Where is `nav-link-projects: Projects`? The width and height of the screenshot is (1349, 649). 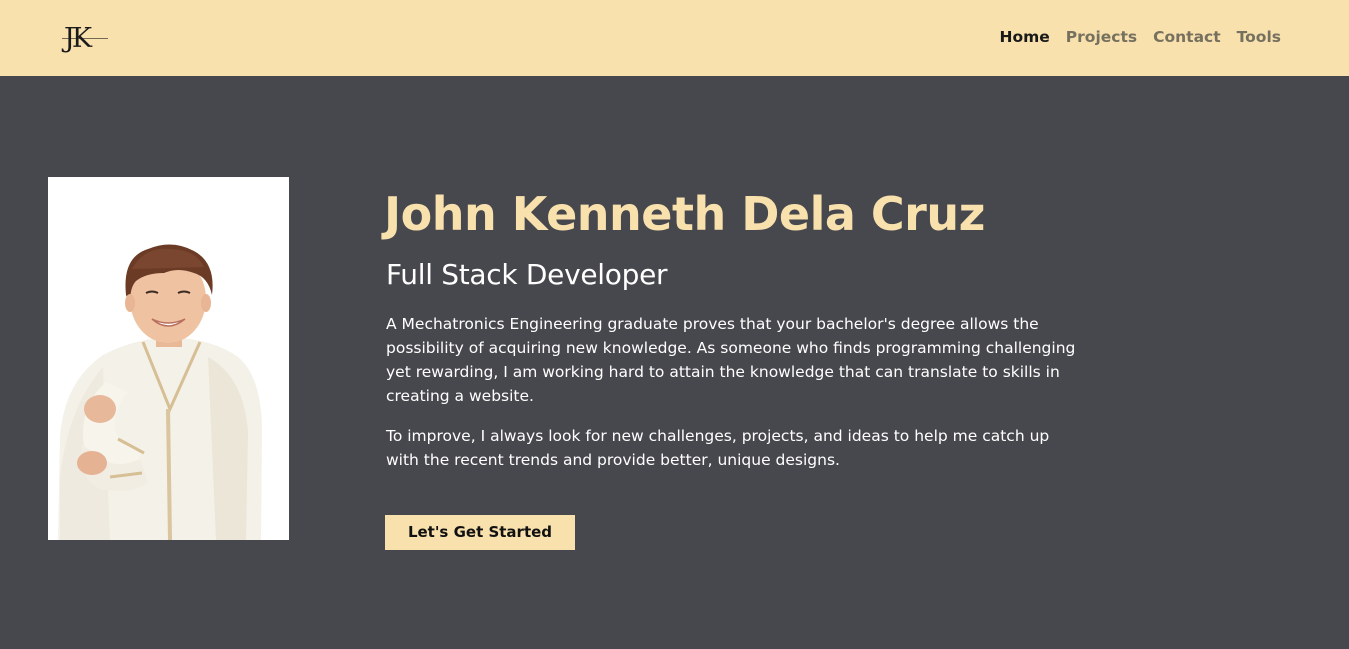 nav-link-projects: Projects is located at coordinates (1101, 37).